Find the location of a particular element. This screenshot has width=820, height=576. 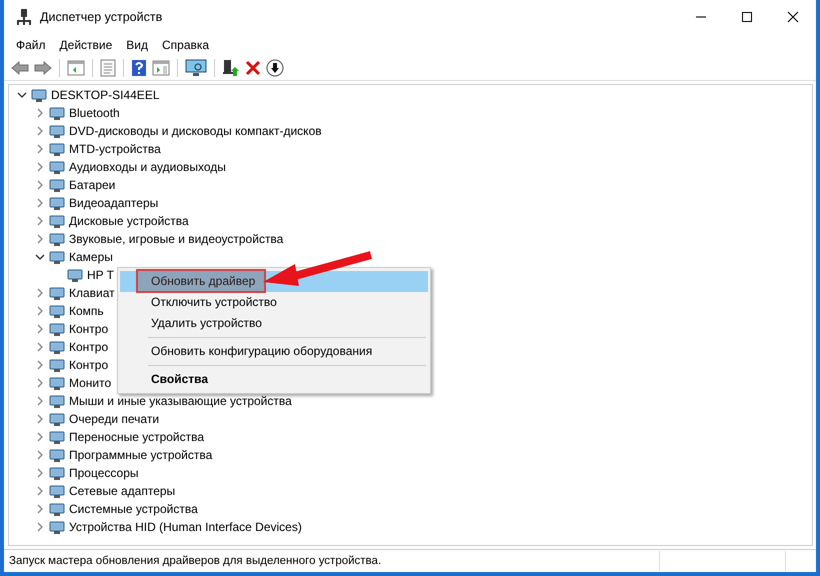

tree-item: Батареи is located at coordinates (92, 185).